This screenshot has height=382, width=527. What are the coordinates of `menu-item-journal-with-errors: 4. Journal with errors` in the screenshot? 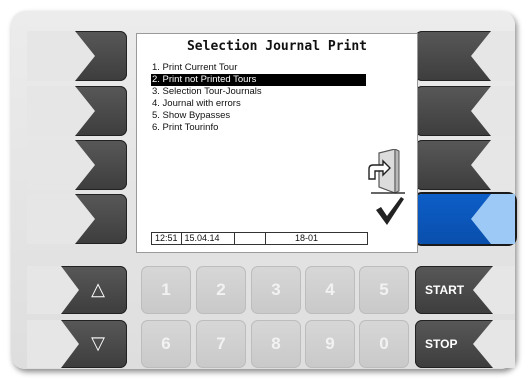 It's located at (258, 104).